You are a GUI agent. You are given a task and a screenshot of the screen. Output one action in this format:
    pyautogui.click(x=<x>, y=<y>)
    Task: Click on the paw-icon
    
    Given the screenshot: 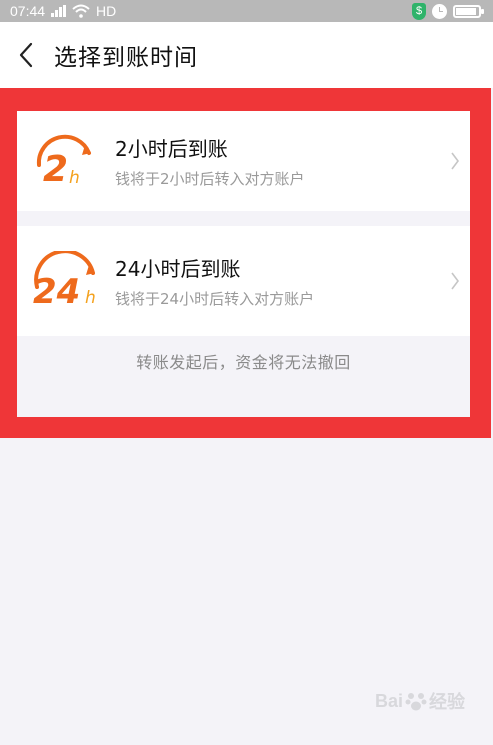 What is the action you would take?
    pyautogui.click(x=416, y=702)
    